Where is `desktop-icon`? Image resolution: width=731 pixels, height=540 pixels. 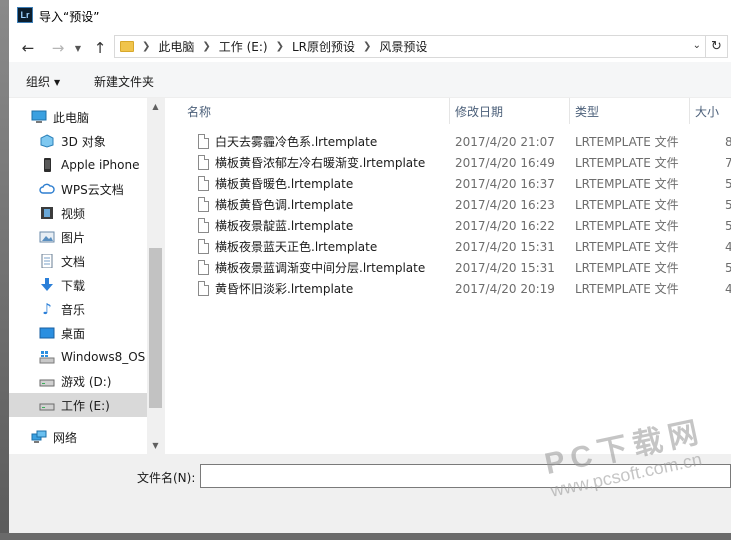 desktop-icon is located at coordinates (47, 333).